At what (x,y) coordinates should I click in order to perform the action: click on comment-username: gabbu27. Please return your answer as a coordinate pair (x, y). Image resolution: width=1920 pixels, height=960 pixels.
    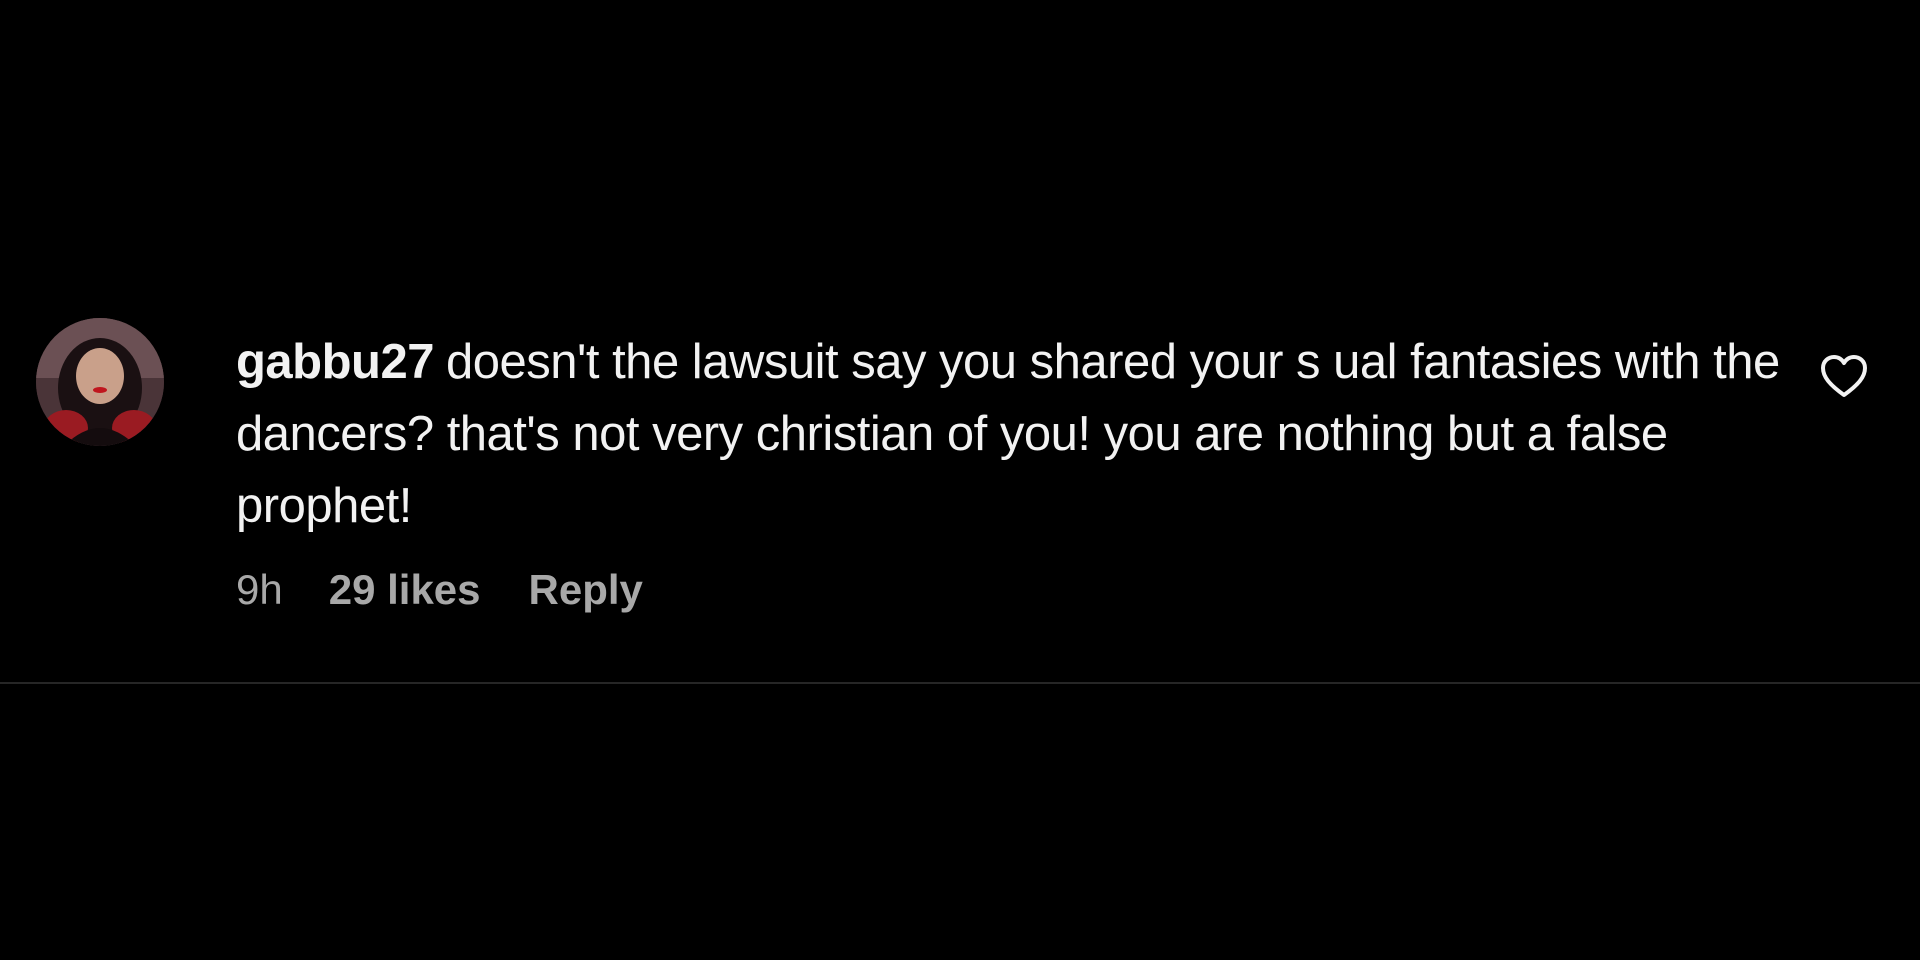
    Looking at the image, I should click on (335, 362).